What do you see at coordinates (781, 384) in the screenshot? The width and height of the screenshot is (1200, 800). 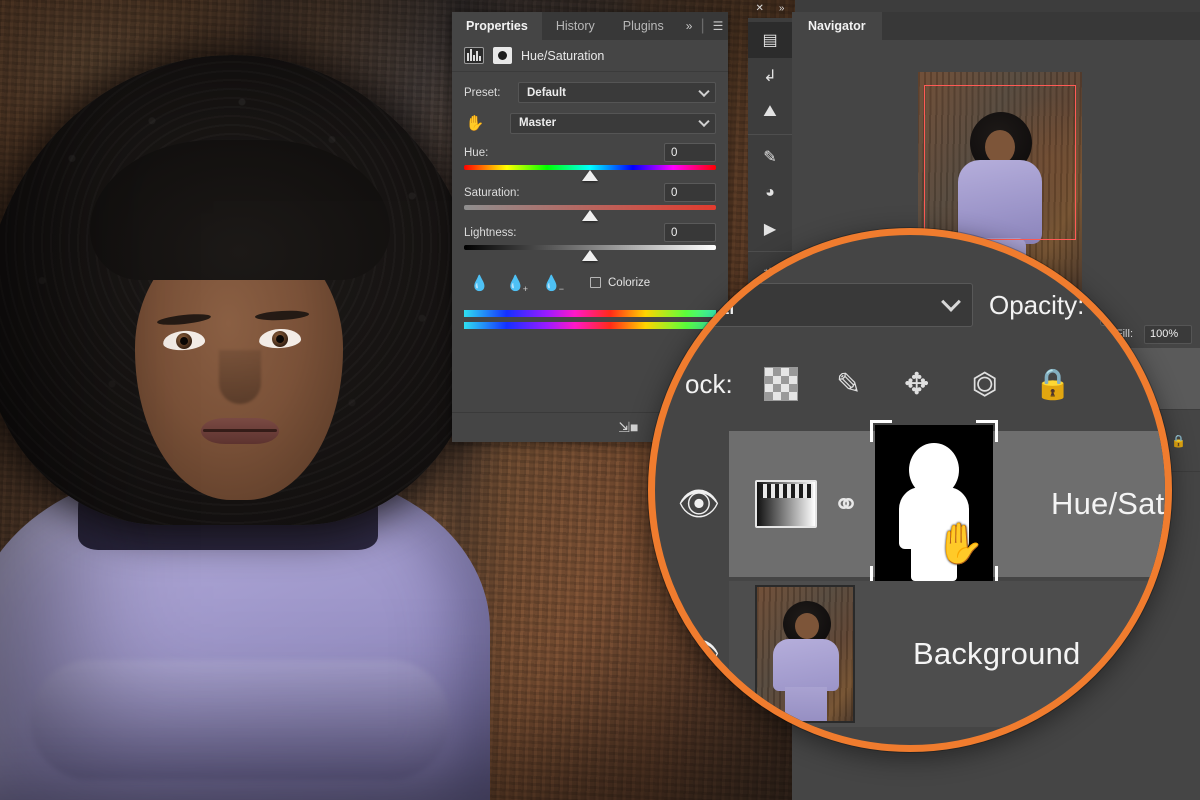 I see `lock-transparent-pixels-icon` at bounding box center [781, 384].